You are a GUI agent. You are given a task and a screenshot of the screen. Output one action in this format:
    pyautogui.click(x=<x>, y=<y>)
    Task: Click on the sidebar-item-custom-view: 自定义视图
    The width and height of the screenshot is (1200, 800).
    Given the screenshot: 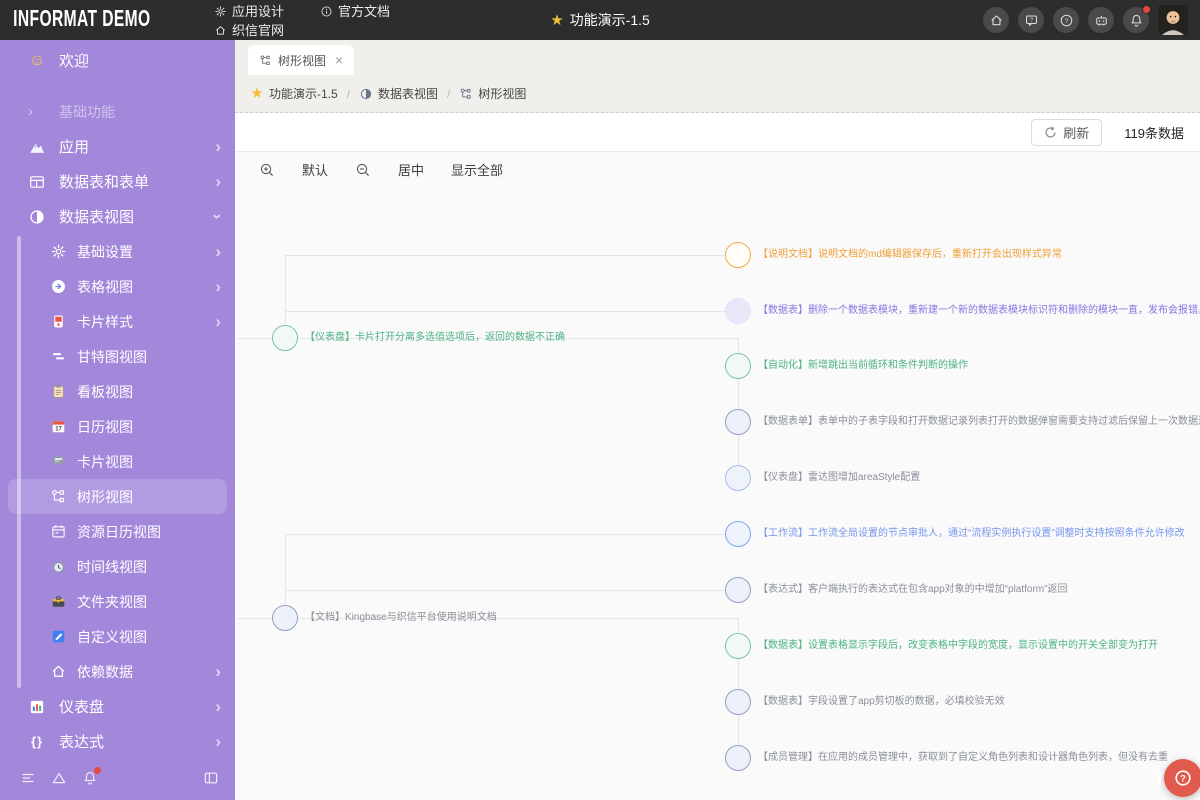 What is the action you would take?
    pyautogui.click(x=117, y=636)
    